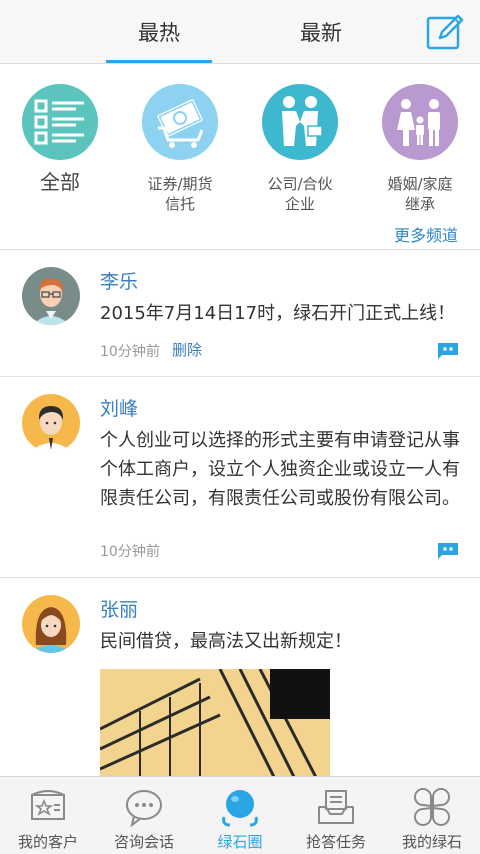 The image size is (480, 854). Describe the element at coordinates (240, 807) in the screenshot. I see `green-stone-circle-icon` at that location.